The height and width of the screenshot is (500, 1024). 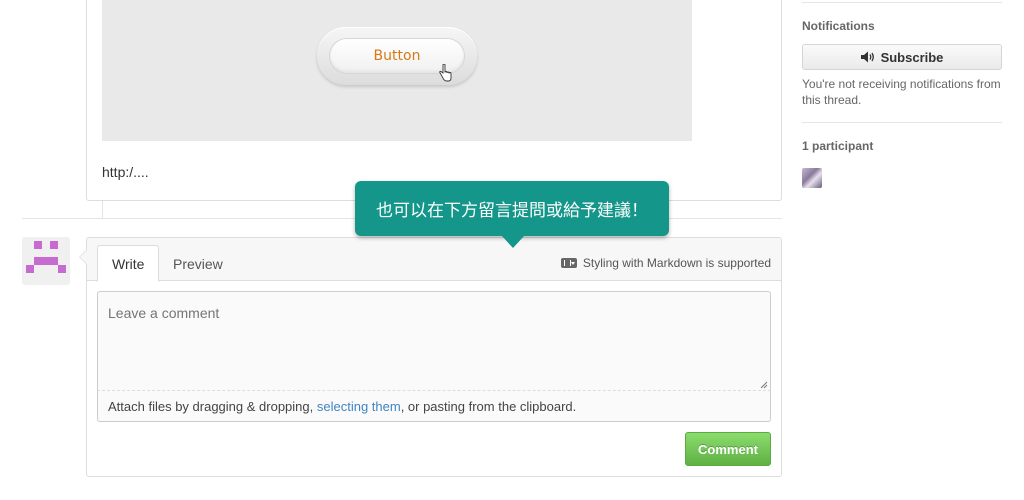 What do you see at coordinates (198, 263) in the screenshot?
I see `tab-preview: Preview` at bounding box center [198, 263].